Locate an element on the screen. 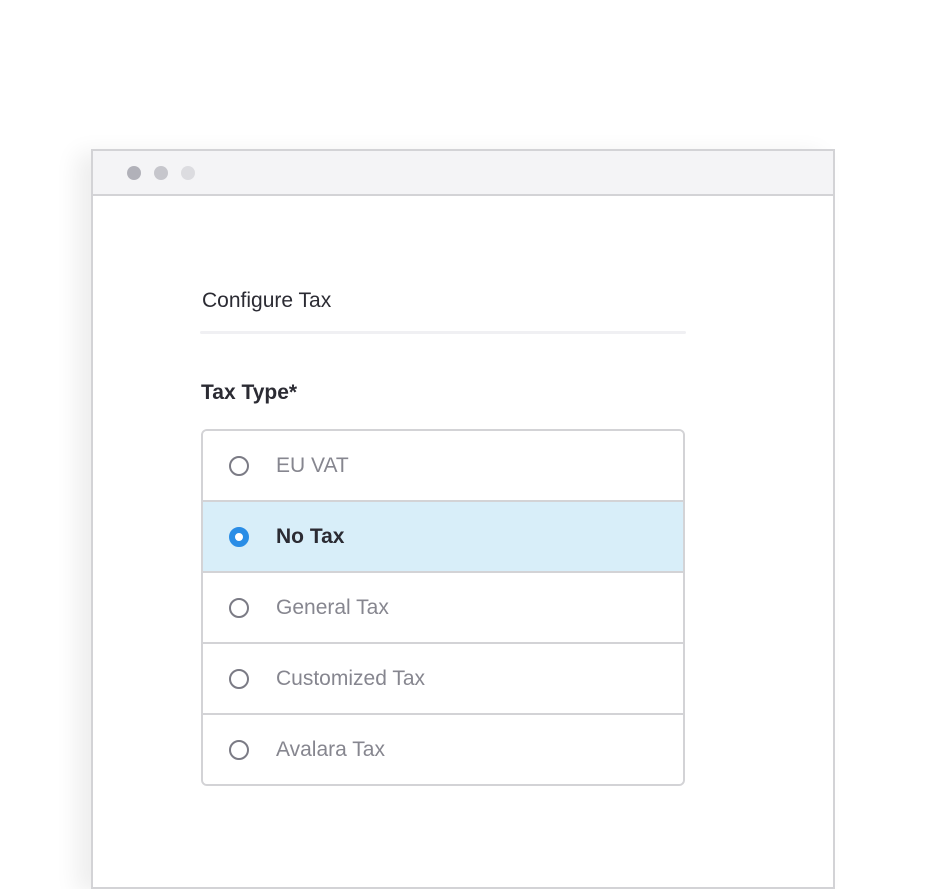  tax-option-general-tax: General Tax is located at coordinates (443, 606).